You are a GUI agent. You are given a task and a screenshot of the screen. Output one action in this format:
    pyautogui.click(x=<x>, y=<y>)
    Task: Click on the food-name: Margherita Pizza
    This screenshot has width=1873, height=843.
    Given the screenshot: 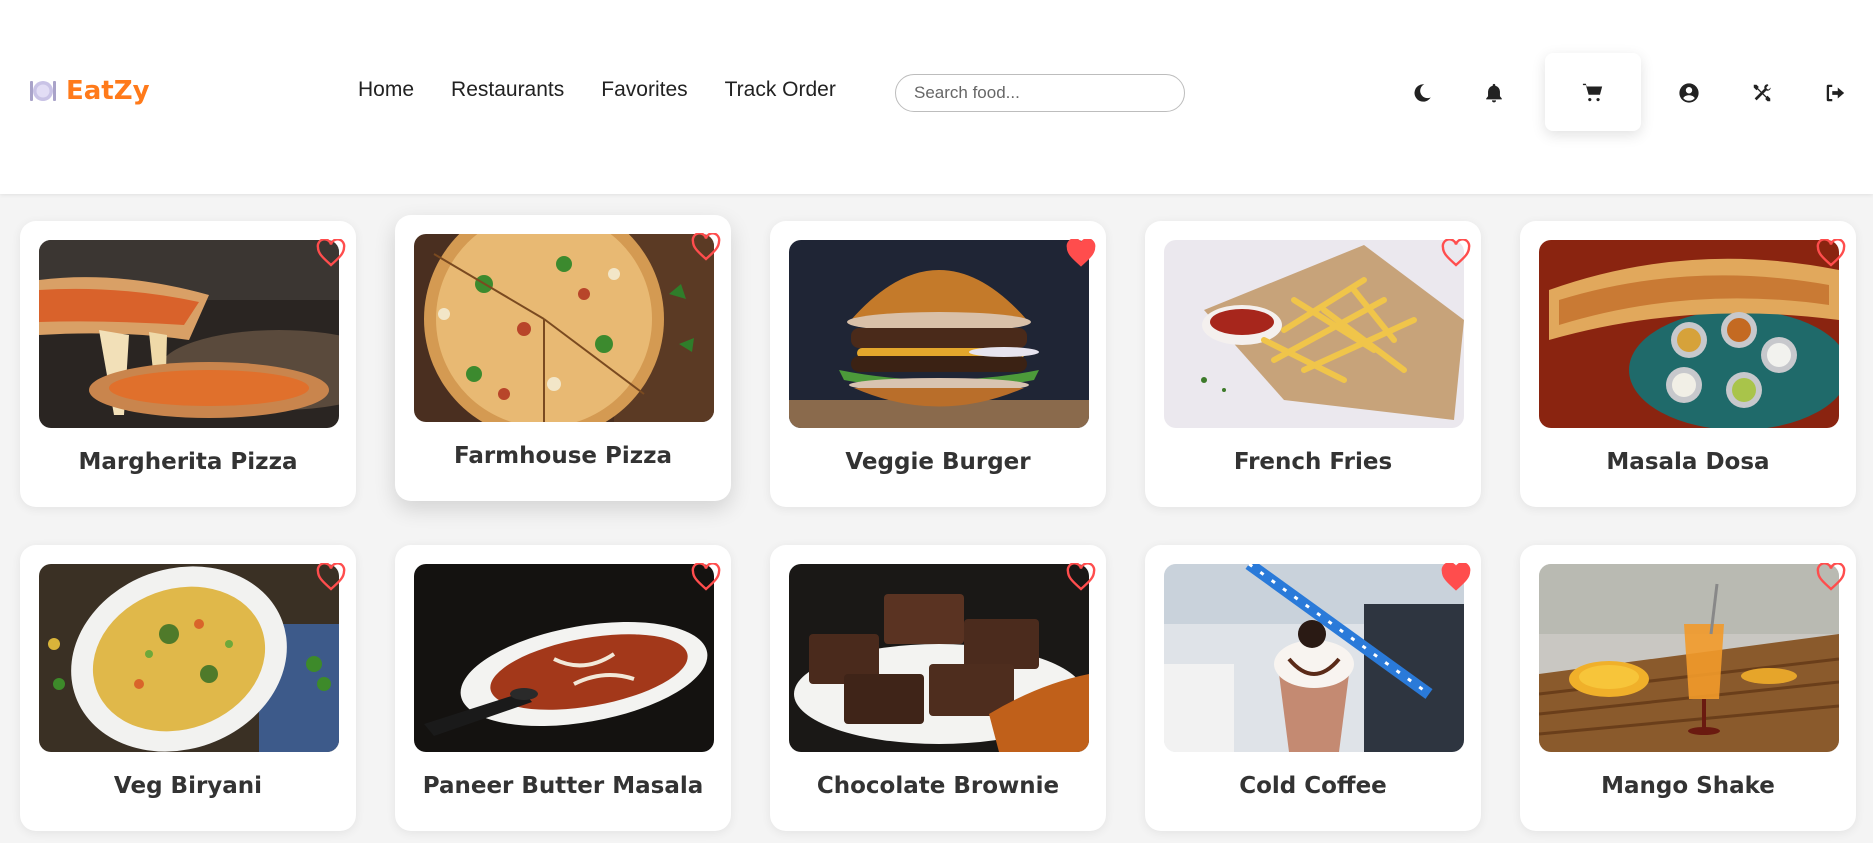 What is the action you would take?
    pyautogui.click(x=188, y=462)
    